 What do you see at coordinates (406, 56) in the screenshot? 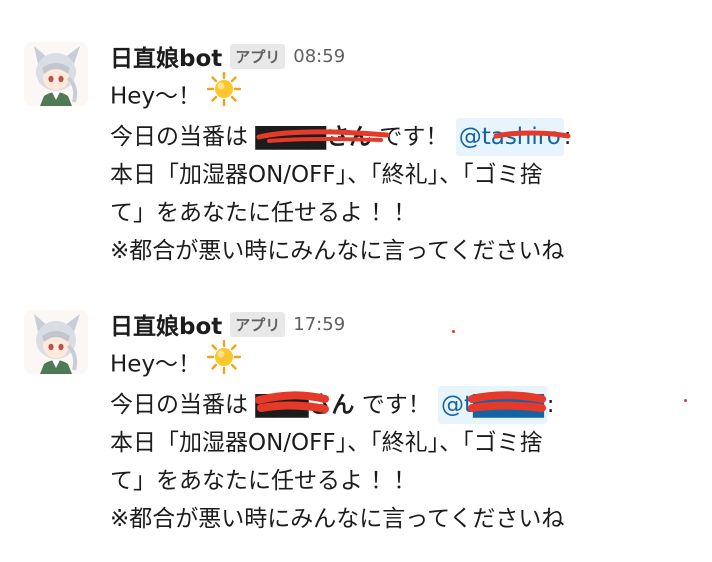
I see `message-header: 日直娘bot アプリ 08:59` at bounding box center [406, 56].